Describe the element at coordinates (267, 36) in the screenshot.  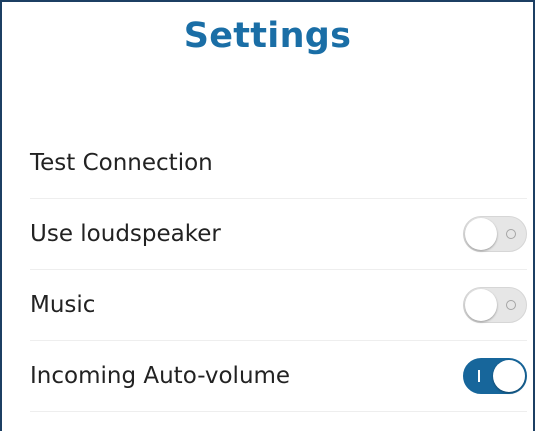
I see `page-title: Settings` at that location.